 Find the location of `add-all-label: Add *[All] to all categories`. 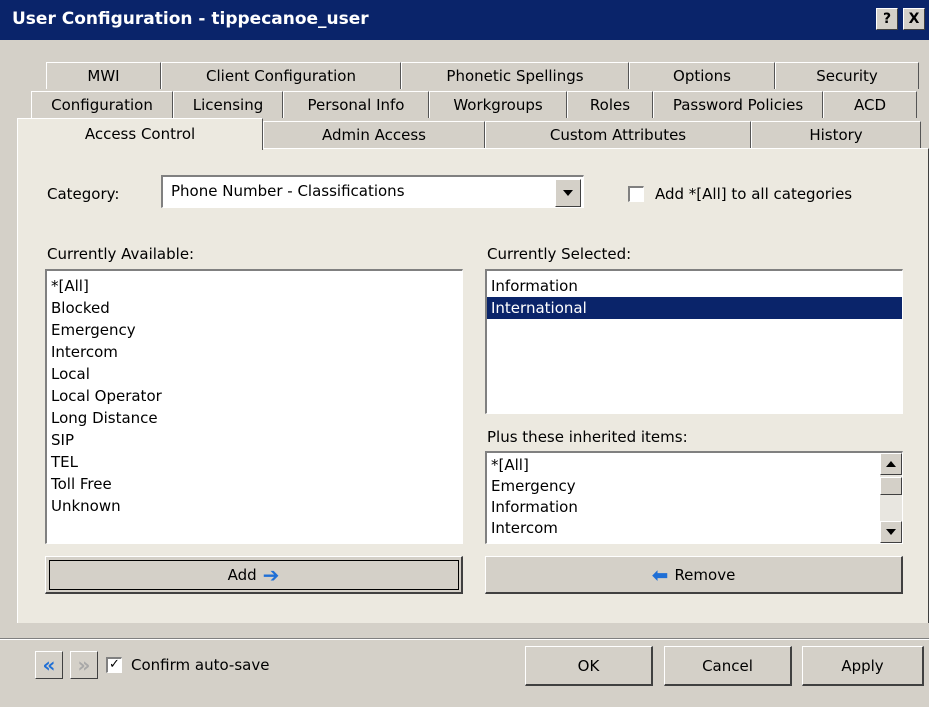

add-all-label: Add *[All] to all categories is located at coordinates (754, 194).